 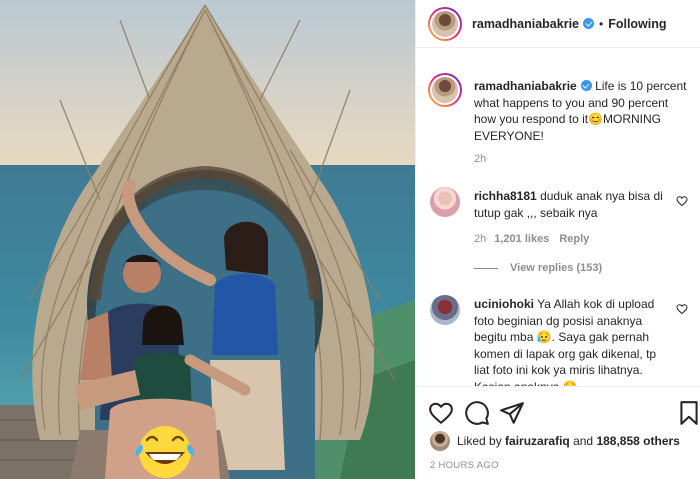 What do you see at coordinates (445, 23) in the screenshot?
I see `profile-avatar` at bounding box center [445, 23].